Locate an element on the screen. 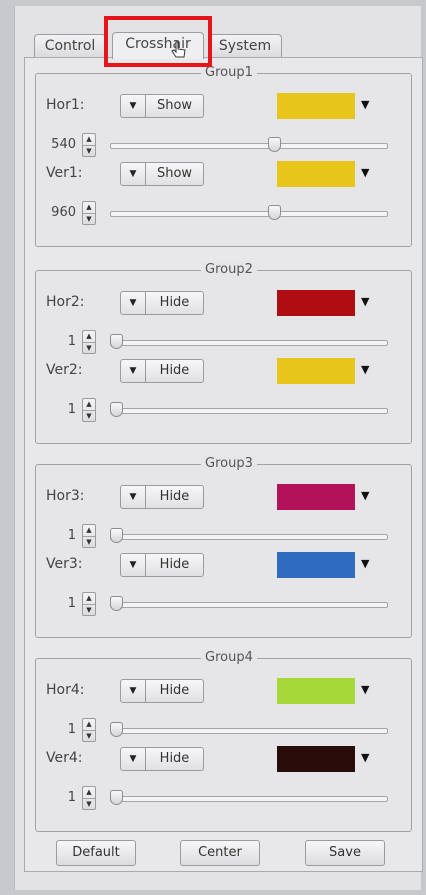 This screenshot has height=895, width=426. row-label: Ver4: is located at coordinates (64, 758).